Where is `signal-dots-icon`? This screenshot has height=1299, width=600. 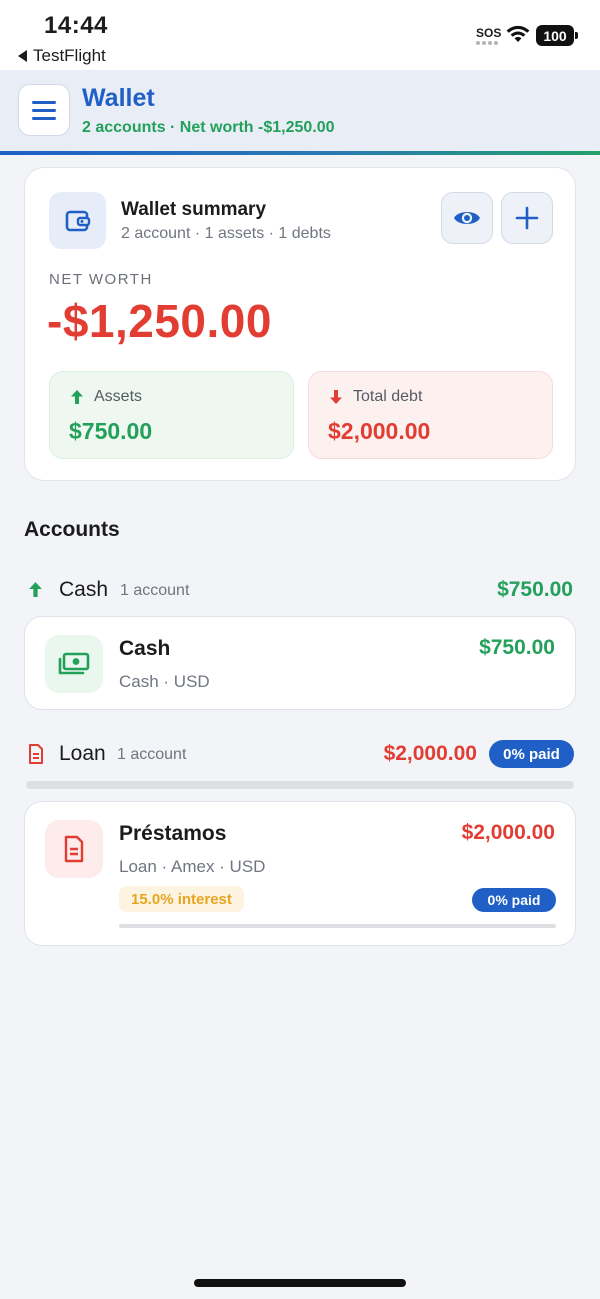 signal-dots-icon is located at coordinates (487, 43).